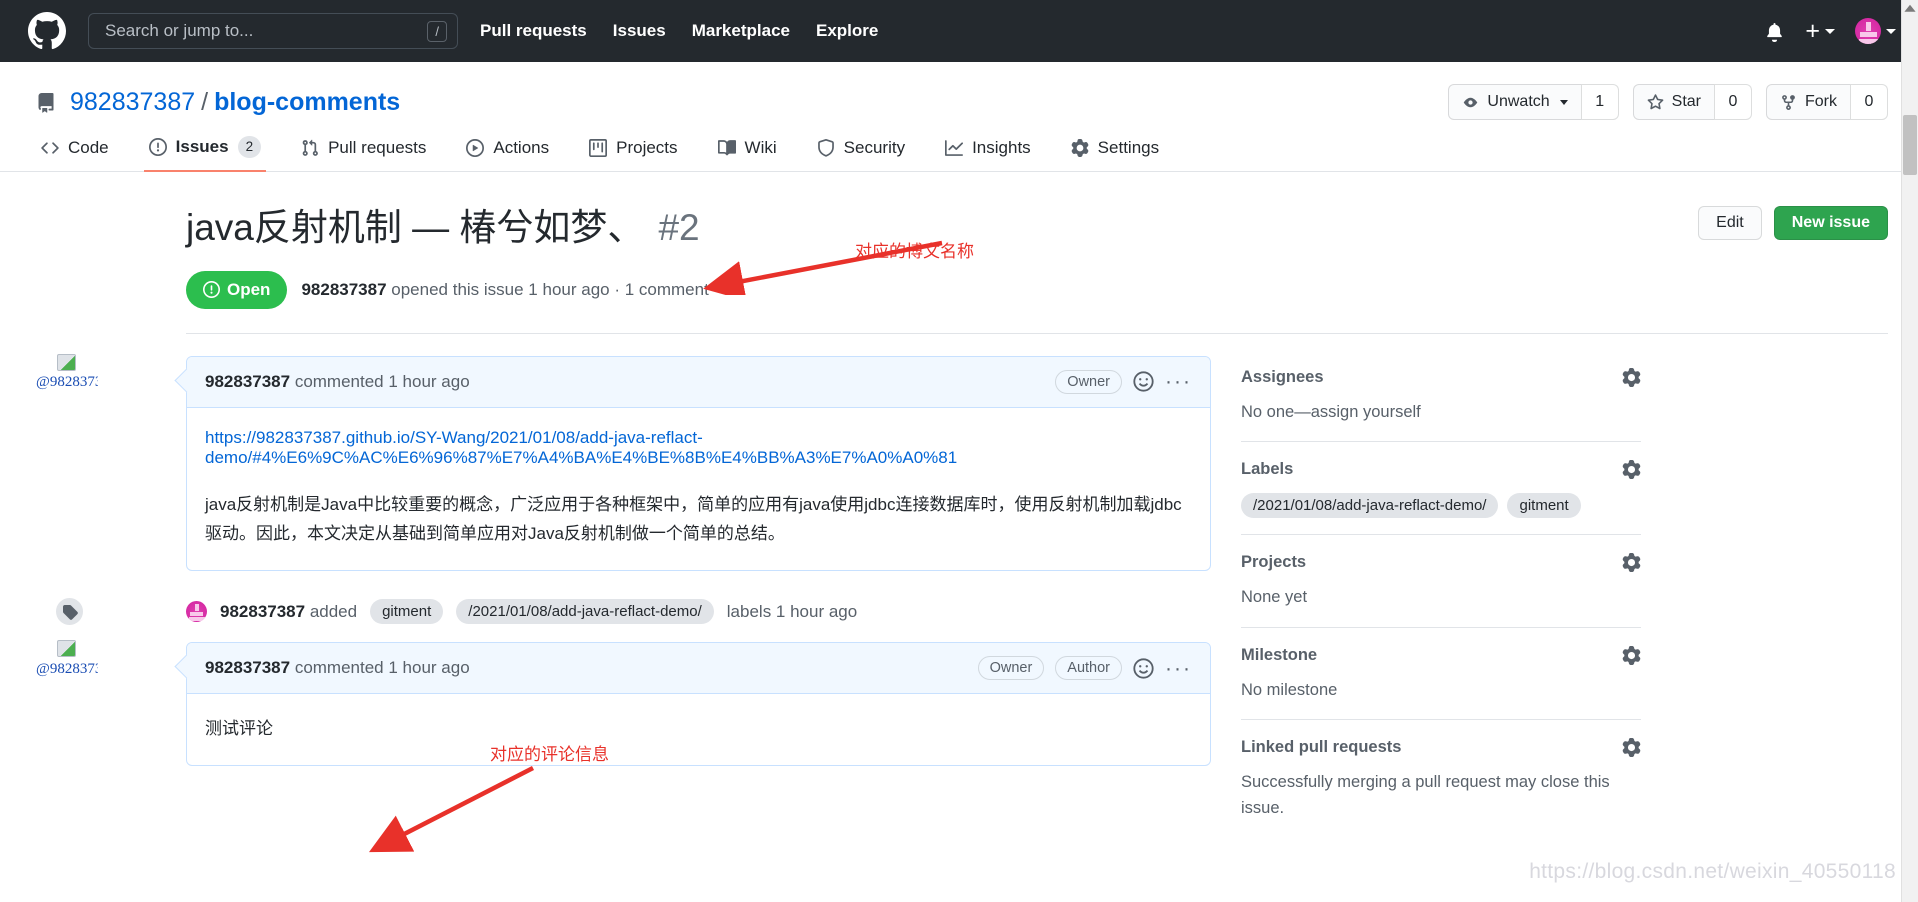  I want to click on sidebar-section-milestone: Milestone No milestone, so click(1441, 673).